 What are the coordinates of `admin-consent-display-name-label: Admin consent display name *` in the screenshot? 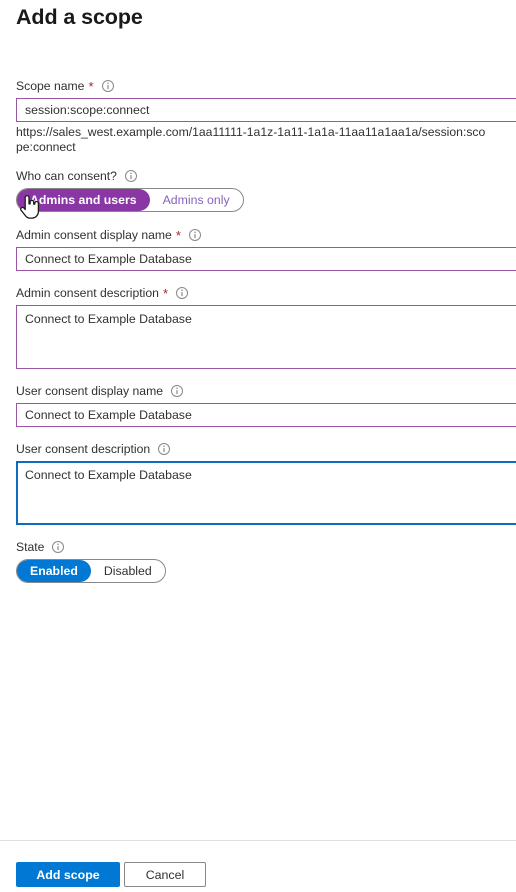 It's located at (266, 237).